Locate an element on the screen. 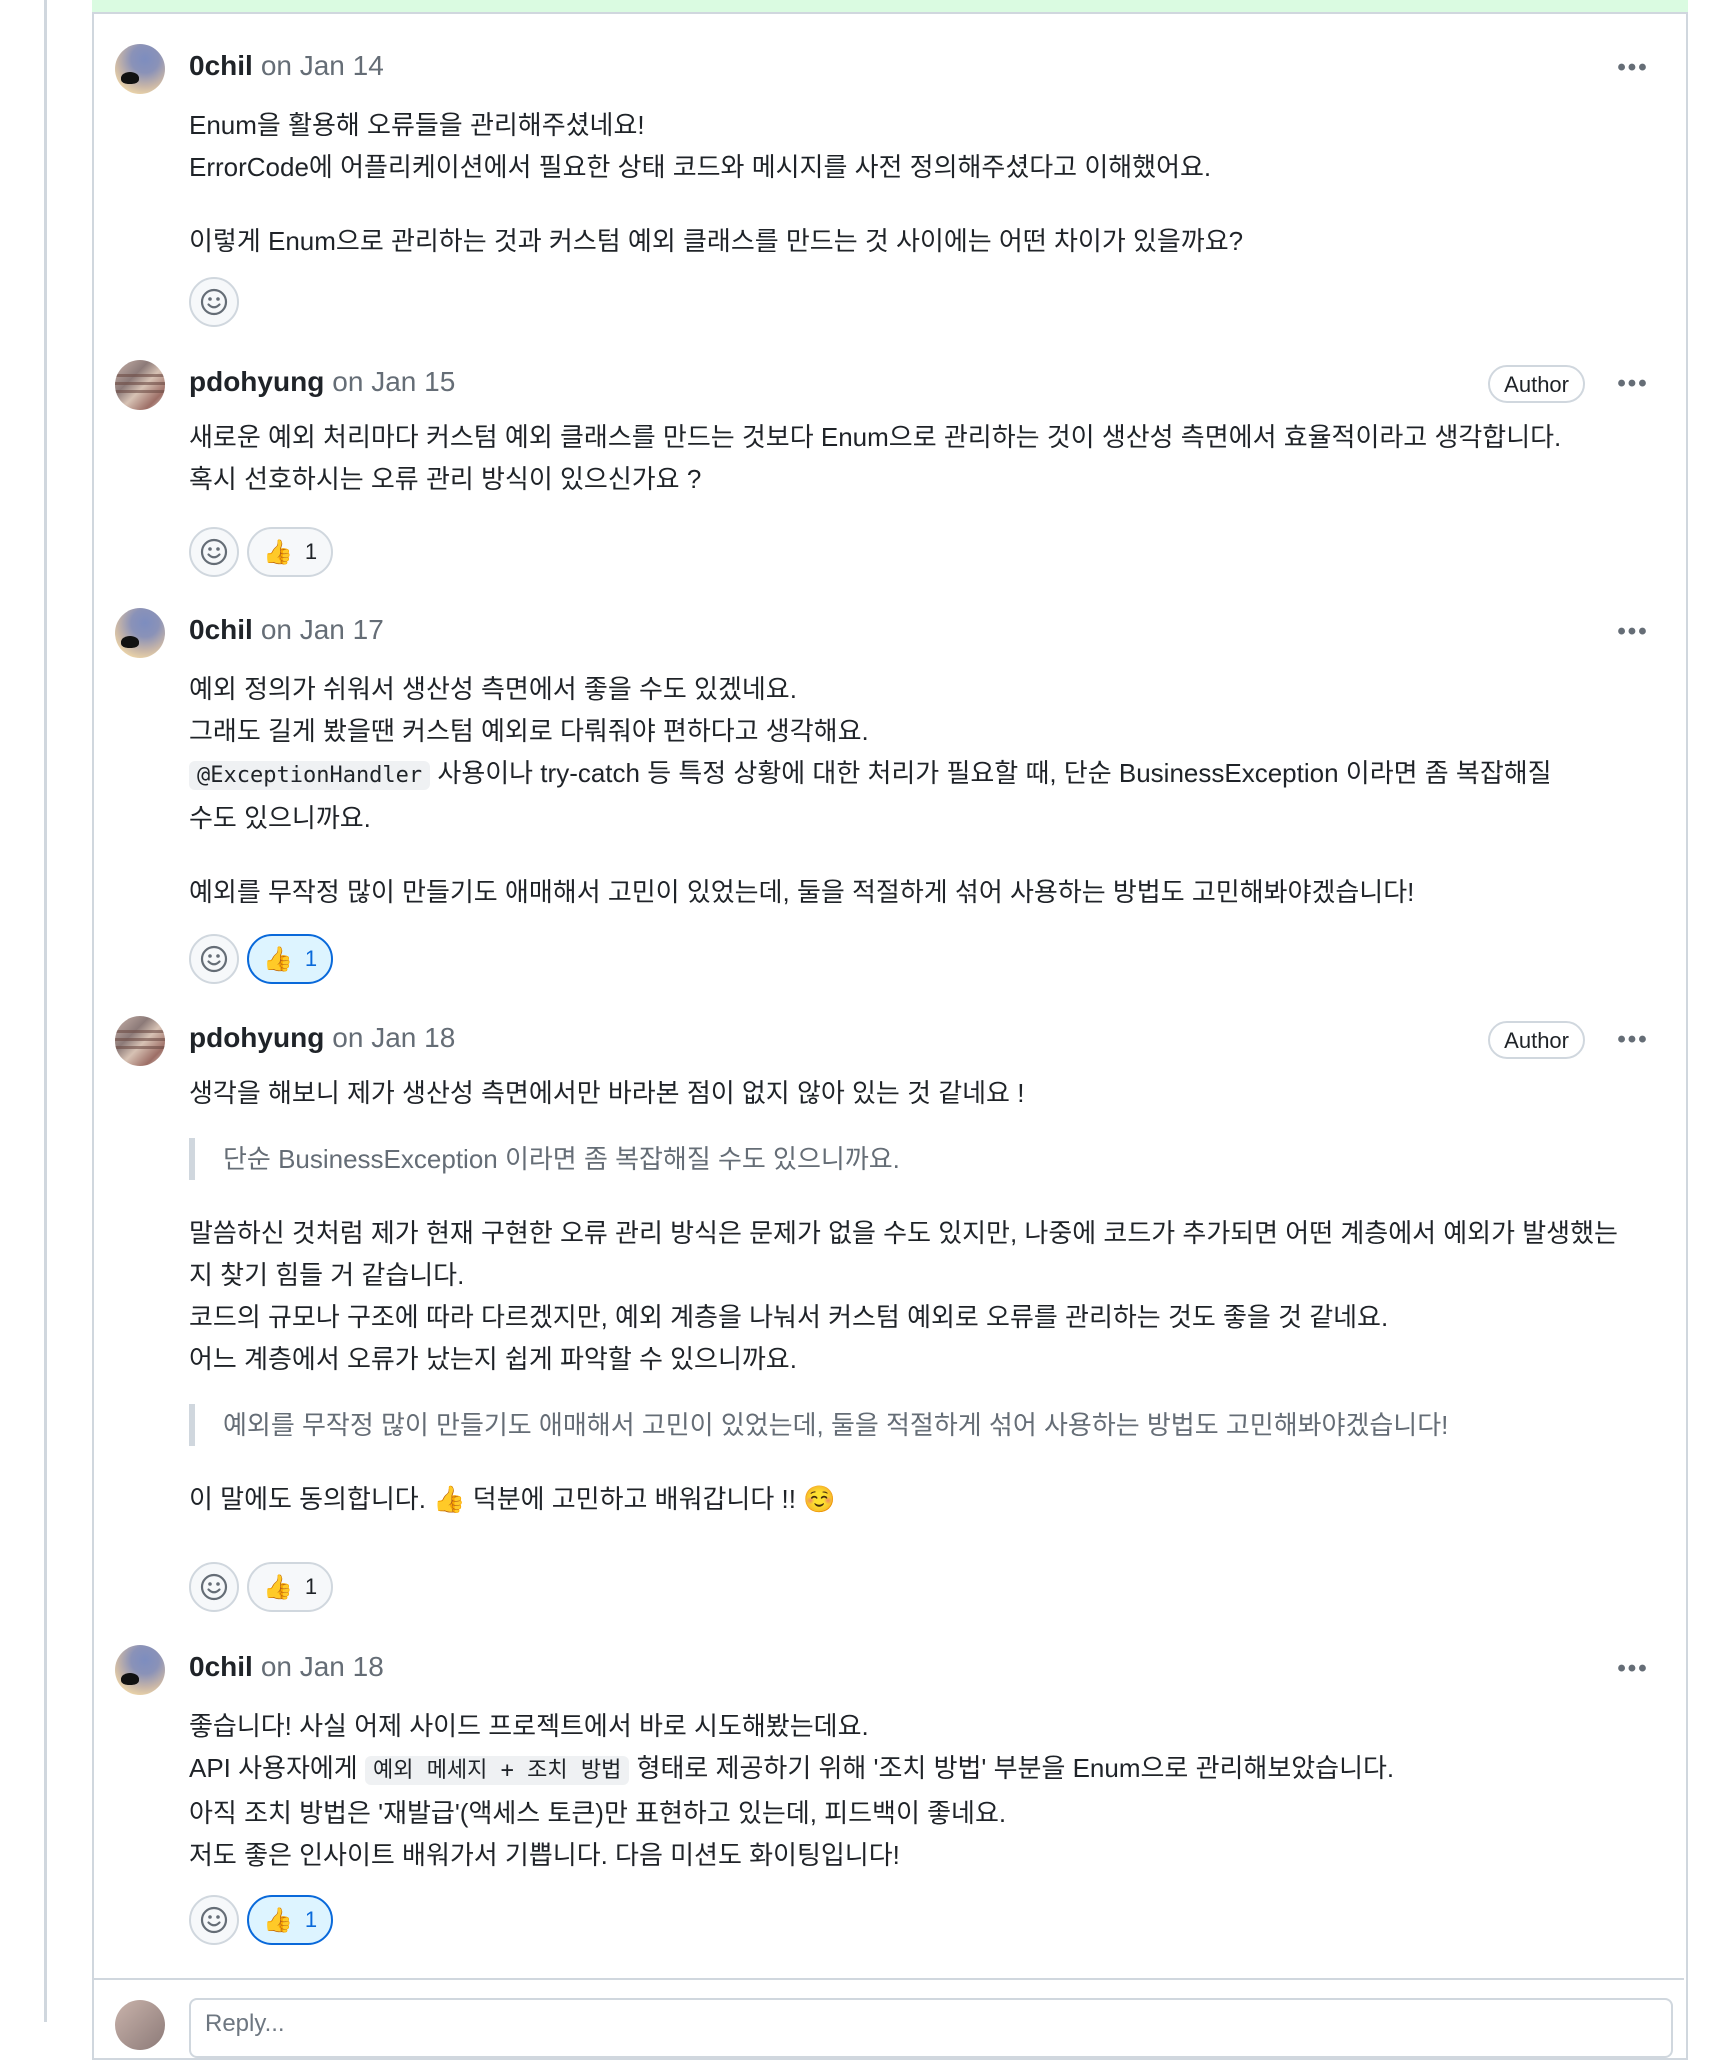 Image resolution: width=1718 pixels, height=2060 pixels. comment-date: on Jan 14 is located at coordinates (322, 66).